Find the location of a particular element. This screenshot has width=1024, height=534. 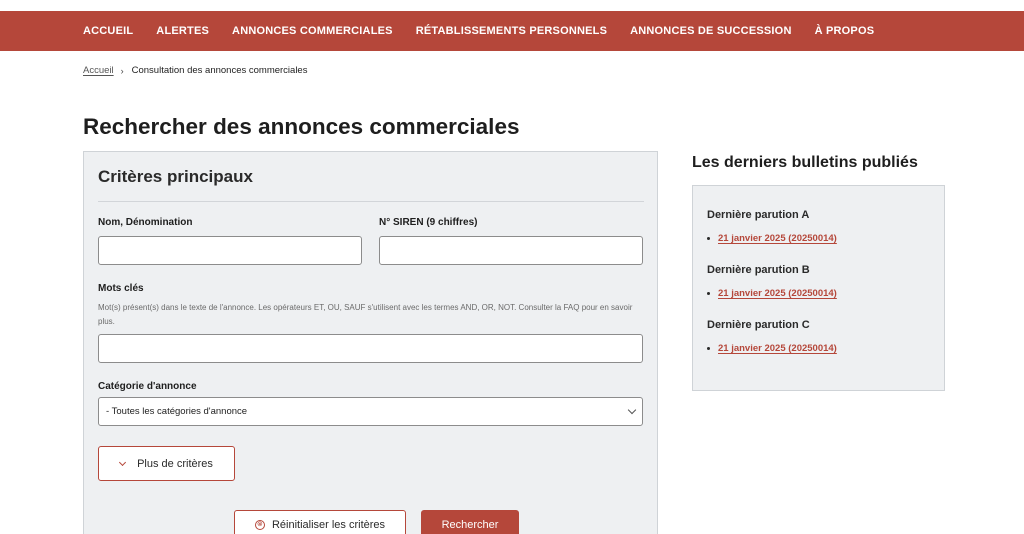

name-label: Nom, Dénomination is located at coordinates (145, 222).